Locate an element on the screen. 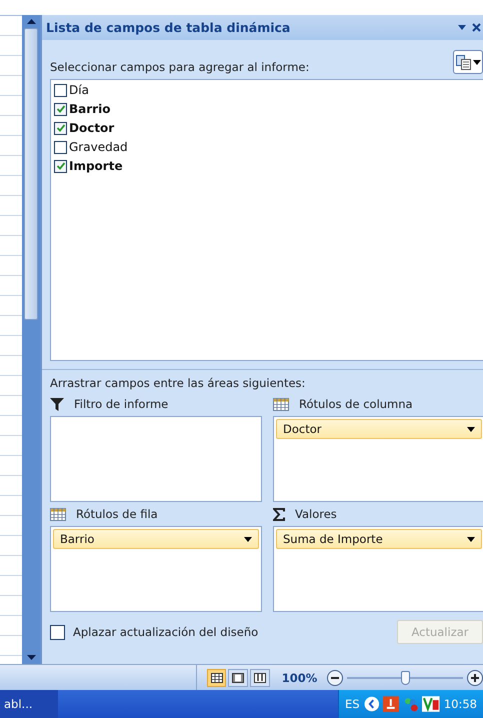 The width and height of the screenshot is (483, 718). zoom-in-button is located at coordinates (475, 678).